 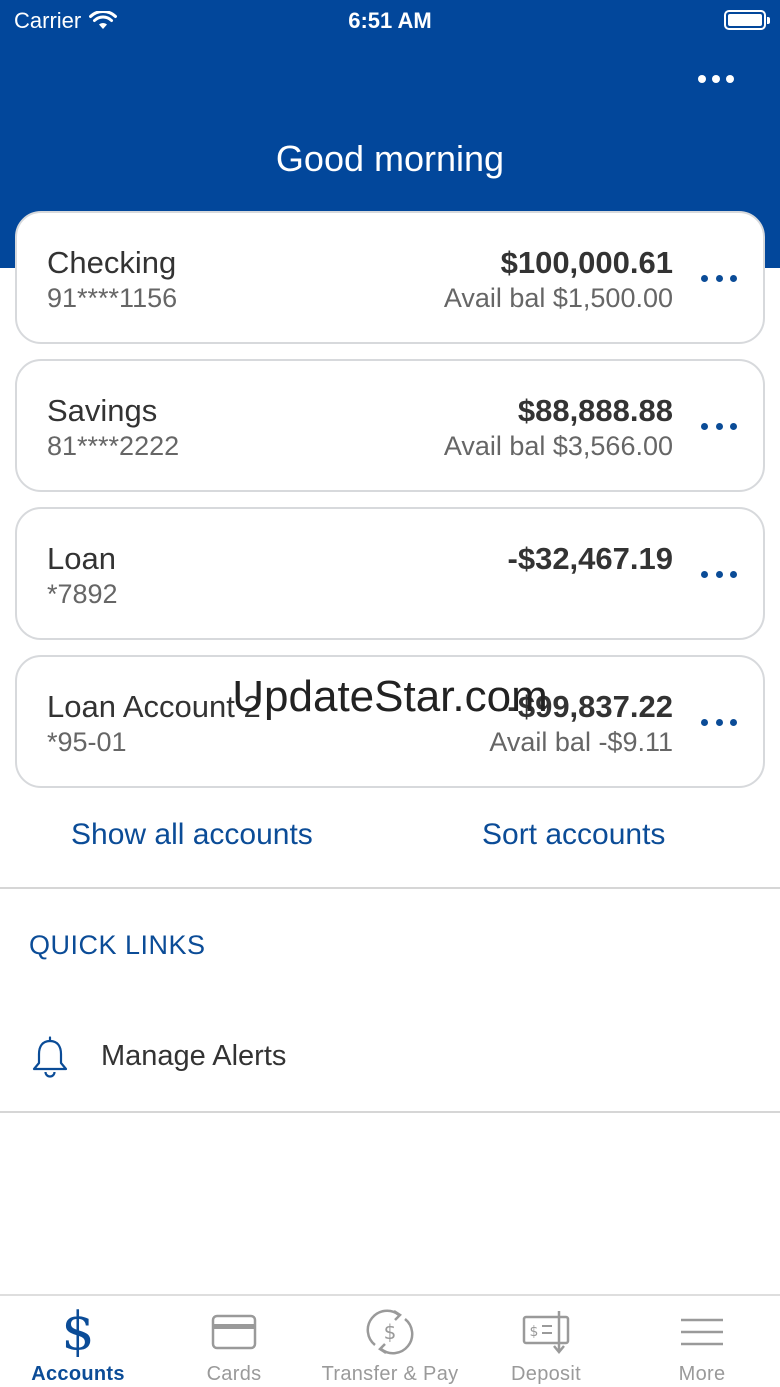 I want to click on tab-transfer-pay: $ Transfer & Pay, so click(x=390, y=1341).